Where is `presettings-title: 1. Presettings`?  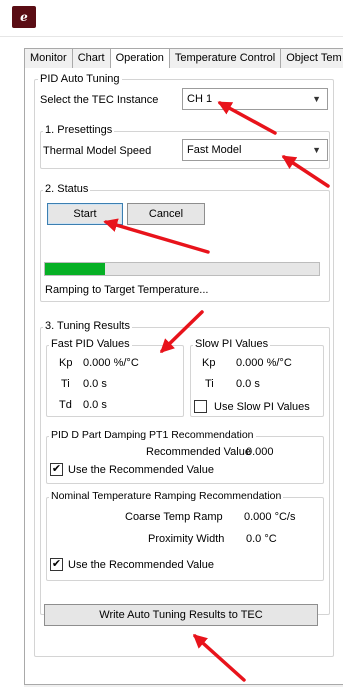
presettings-title: 1. Presettings is located at coordinates (79, 130).